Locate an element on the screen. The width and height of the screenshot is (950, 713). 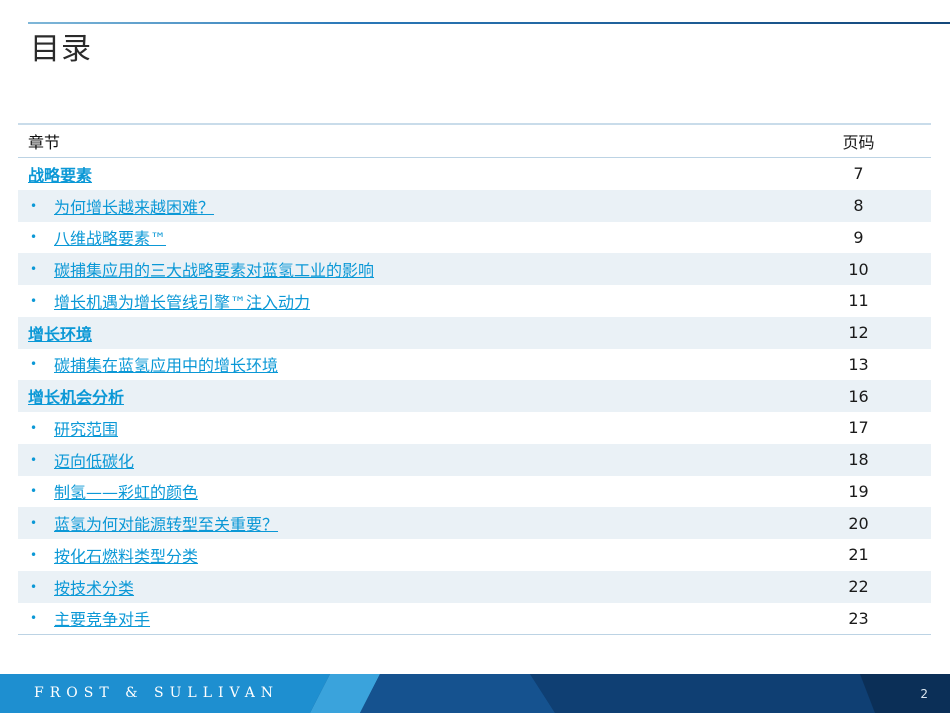
toc-chapter-cell: • 主要竞争对手 is located at coordinates (402, 618).